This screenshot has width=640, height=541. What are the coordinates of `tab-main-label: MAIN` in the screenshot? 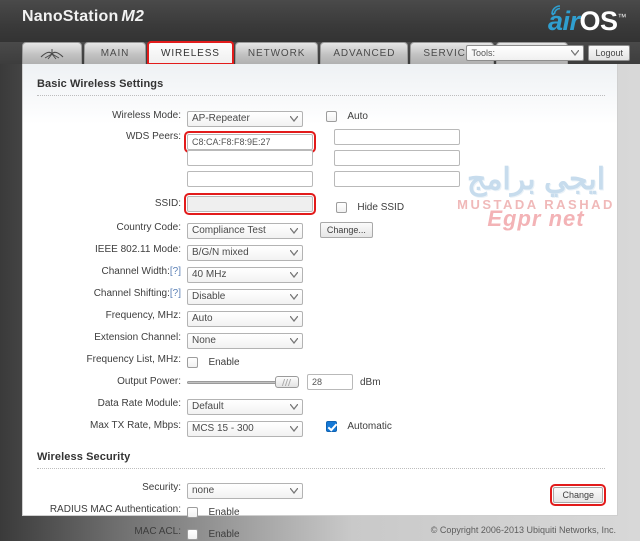 It's located at (115, 53).